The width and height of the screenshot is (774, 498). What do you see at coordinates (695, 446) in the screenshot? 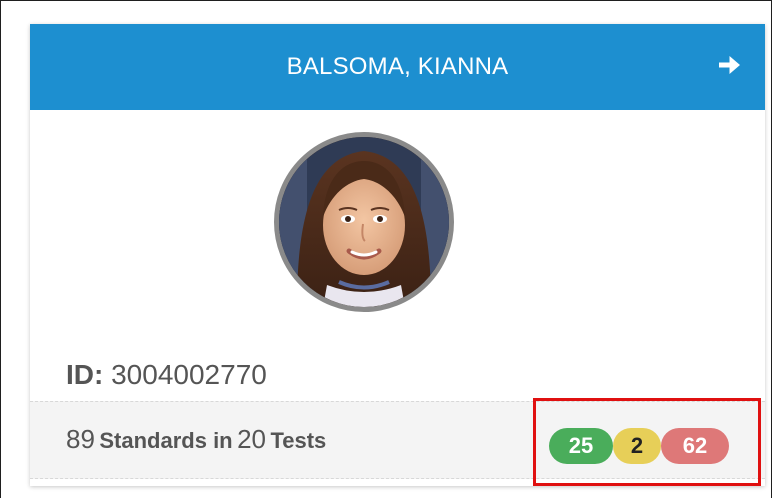
I see `mastery-badge-red: 62` at bounding box center [695, 446].